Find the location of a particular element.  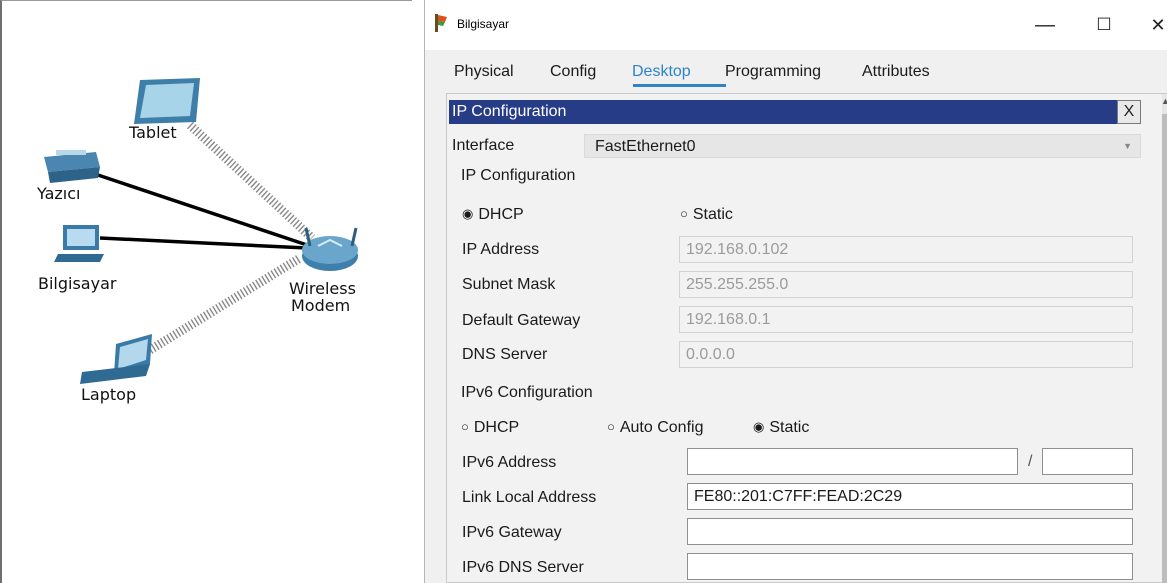

interface-value: FastEthernet0 is located at coordinates (645, 146).